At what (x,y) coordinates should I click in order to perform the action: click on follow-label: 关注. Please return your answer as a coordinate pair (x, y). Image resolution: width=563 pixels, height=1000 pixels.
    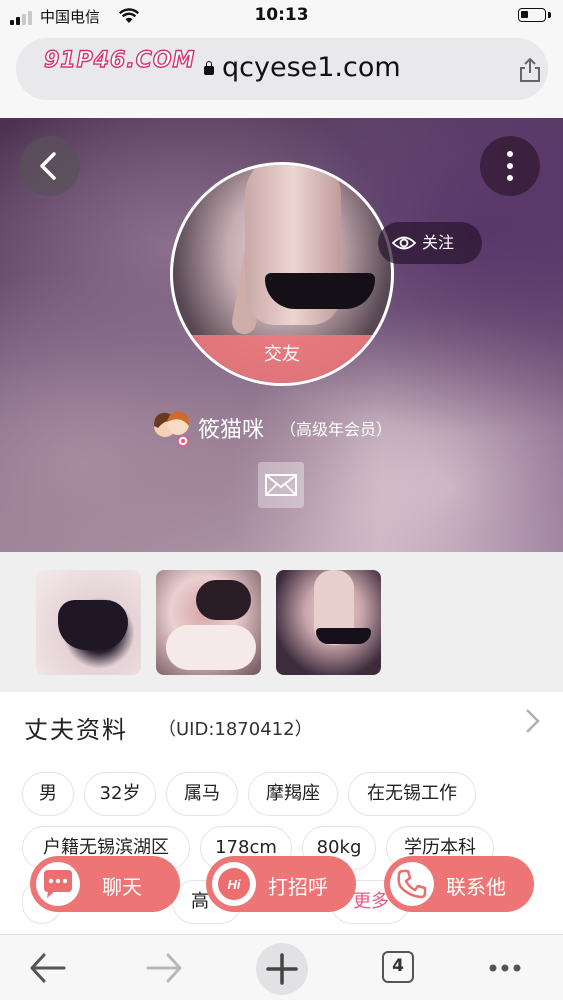
    Looking at the image, I should click on (438, 242).